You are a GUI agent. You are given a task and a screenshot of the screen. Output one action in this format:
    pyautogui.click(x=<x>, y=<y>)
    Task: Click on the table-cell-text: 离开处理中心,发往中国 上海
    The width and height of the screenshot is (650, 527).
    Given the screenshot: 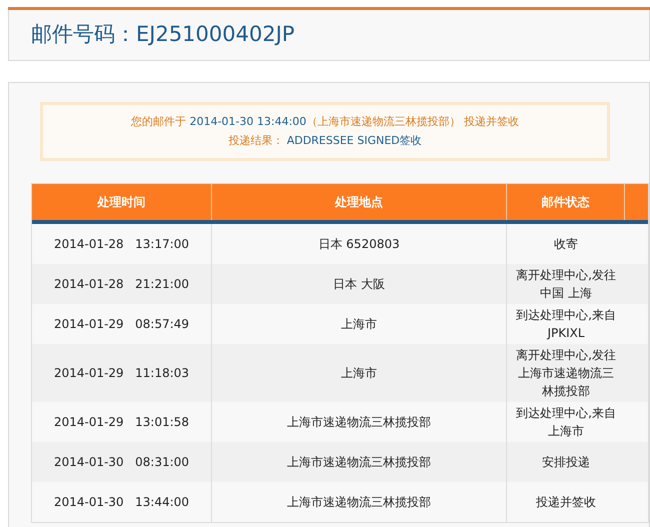 What is the action you would take?
    pyautogui.click(x=566, y=284)
    